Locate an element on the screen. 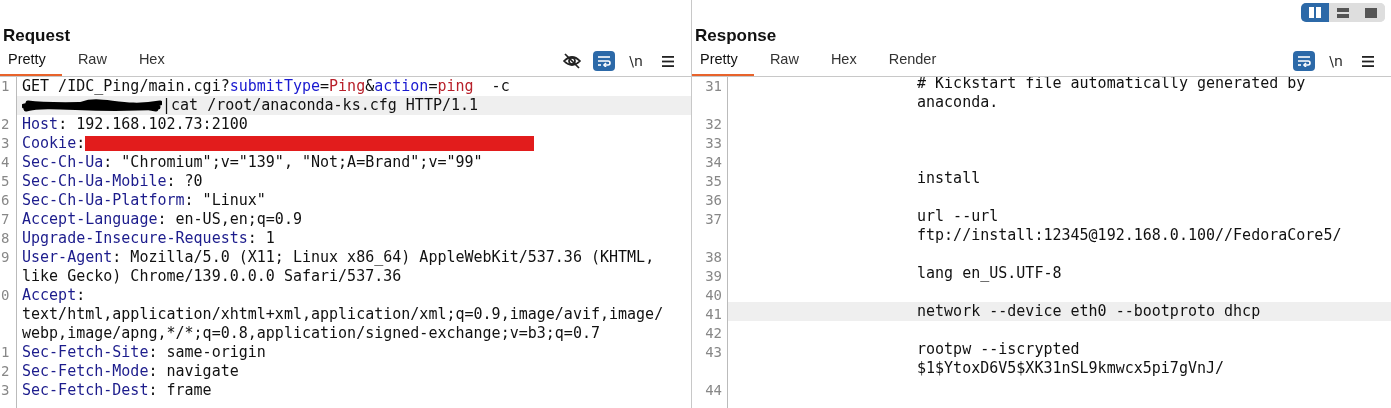 This screenshot has height=408, width=1391. line-number: 6 is located at coordinates (5, 200).